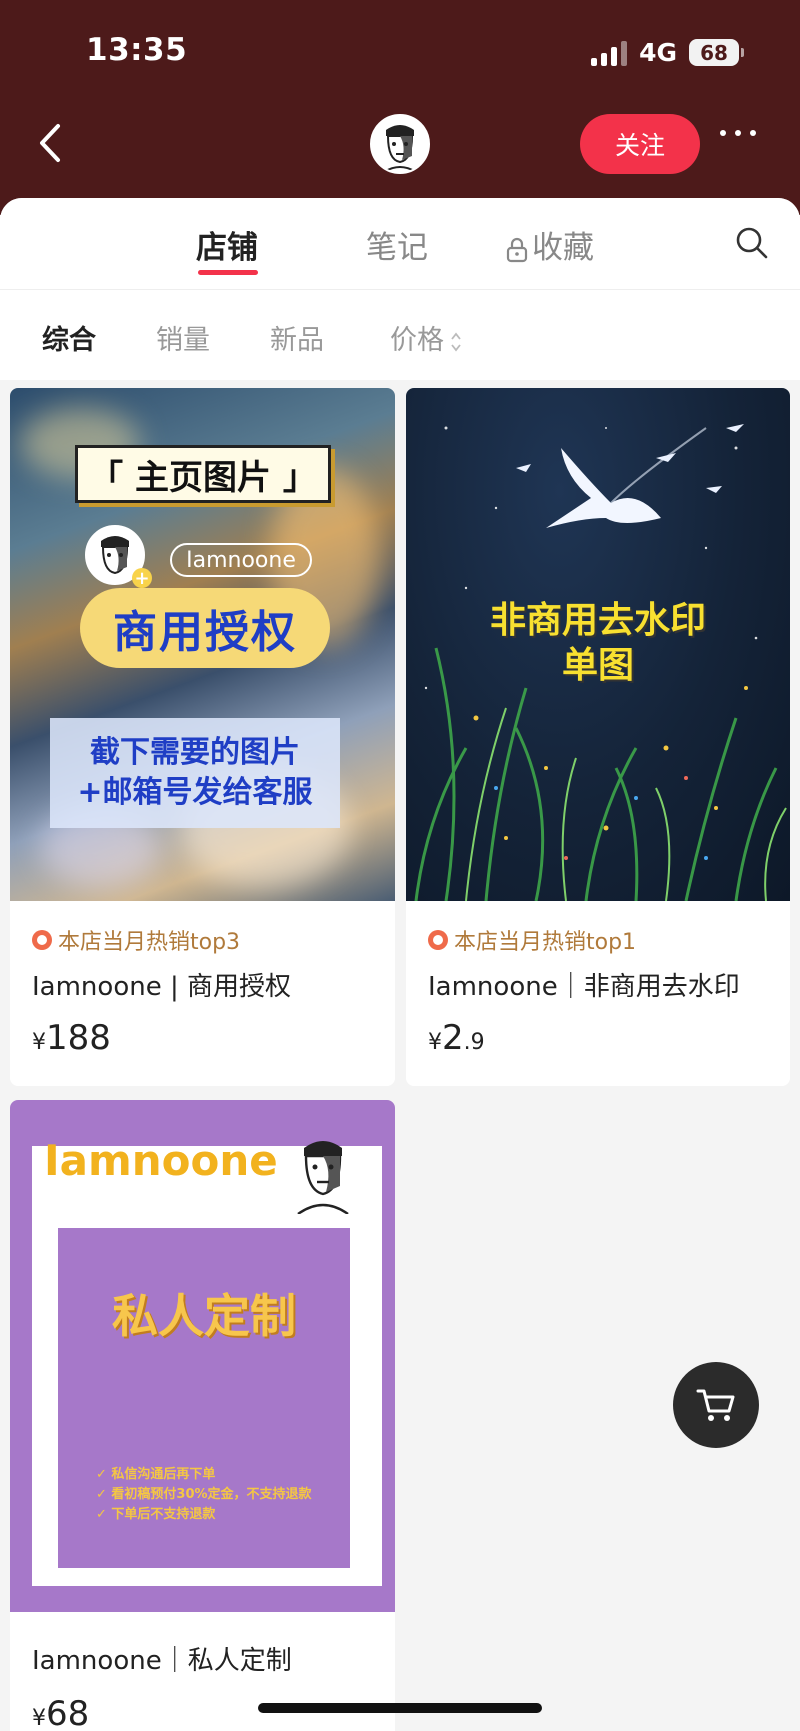 This screenshot has height=1731, width=800. I want to click on shop-avatar, so click(400, 144).